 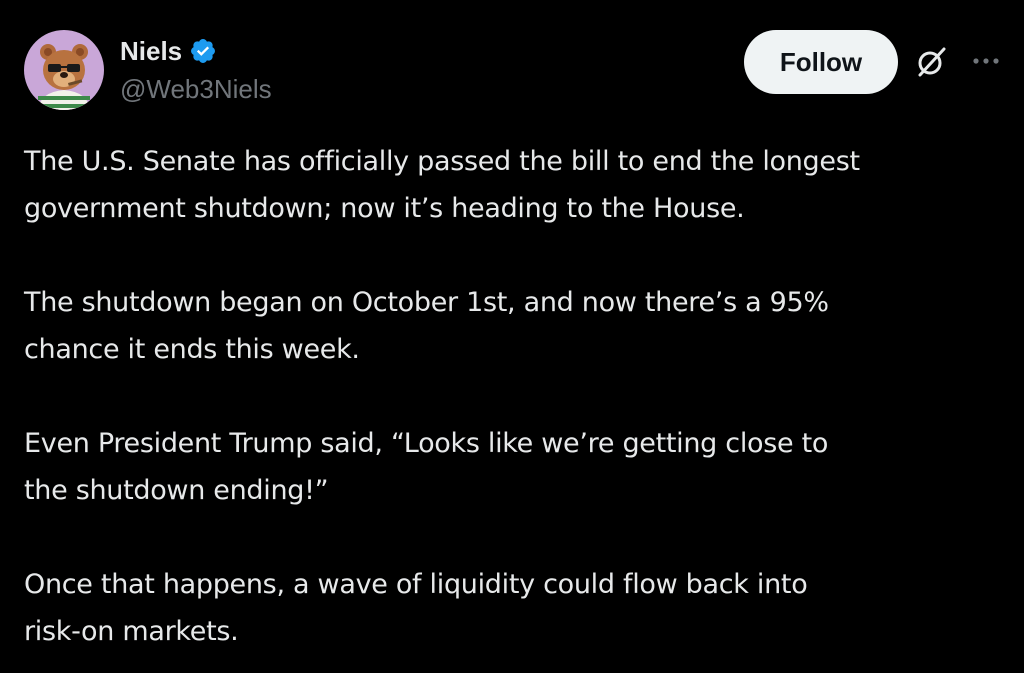 I want to click on bear-avatar-icon, so click(x=64, y=70).